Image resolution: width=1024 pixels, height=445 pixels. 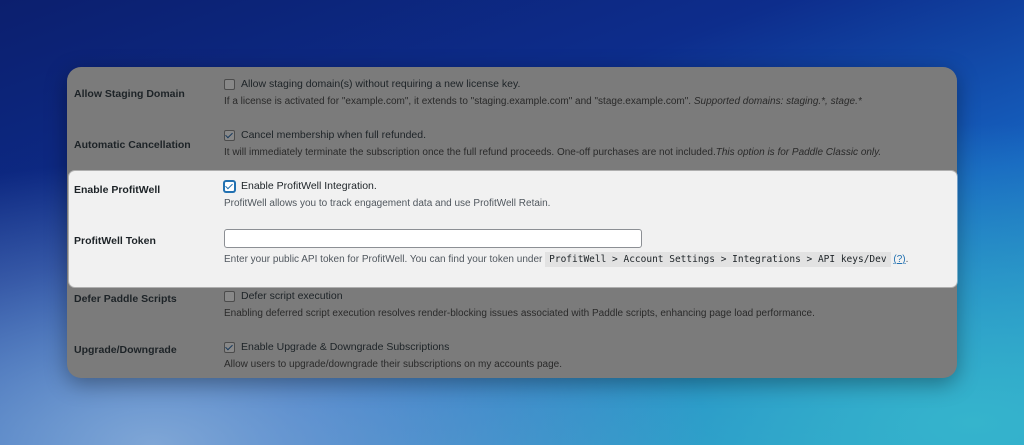 I want to click on checkbox-label: Defer script execution, so click(x=292, y=296).